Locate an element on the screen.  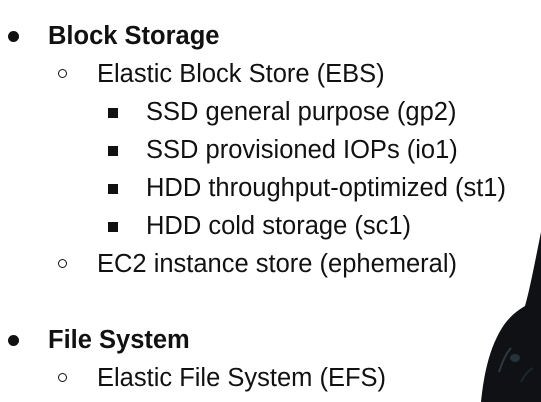
list-item-label: EC2 instance store (ephemeral) is located at coordinates (277, 264).